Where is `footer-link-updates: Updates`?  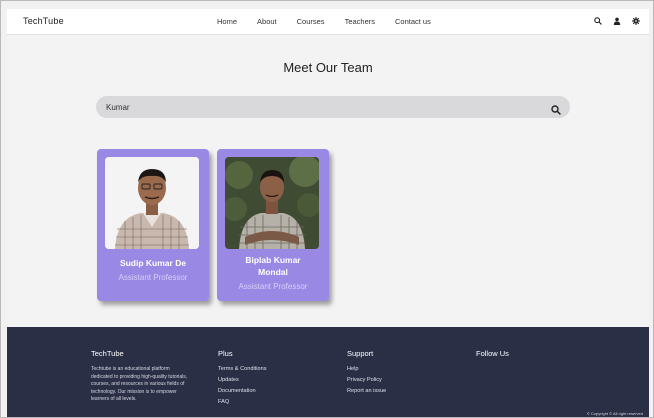 footer-link-updates: Updates is located at coordinates (242, 380).